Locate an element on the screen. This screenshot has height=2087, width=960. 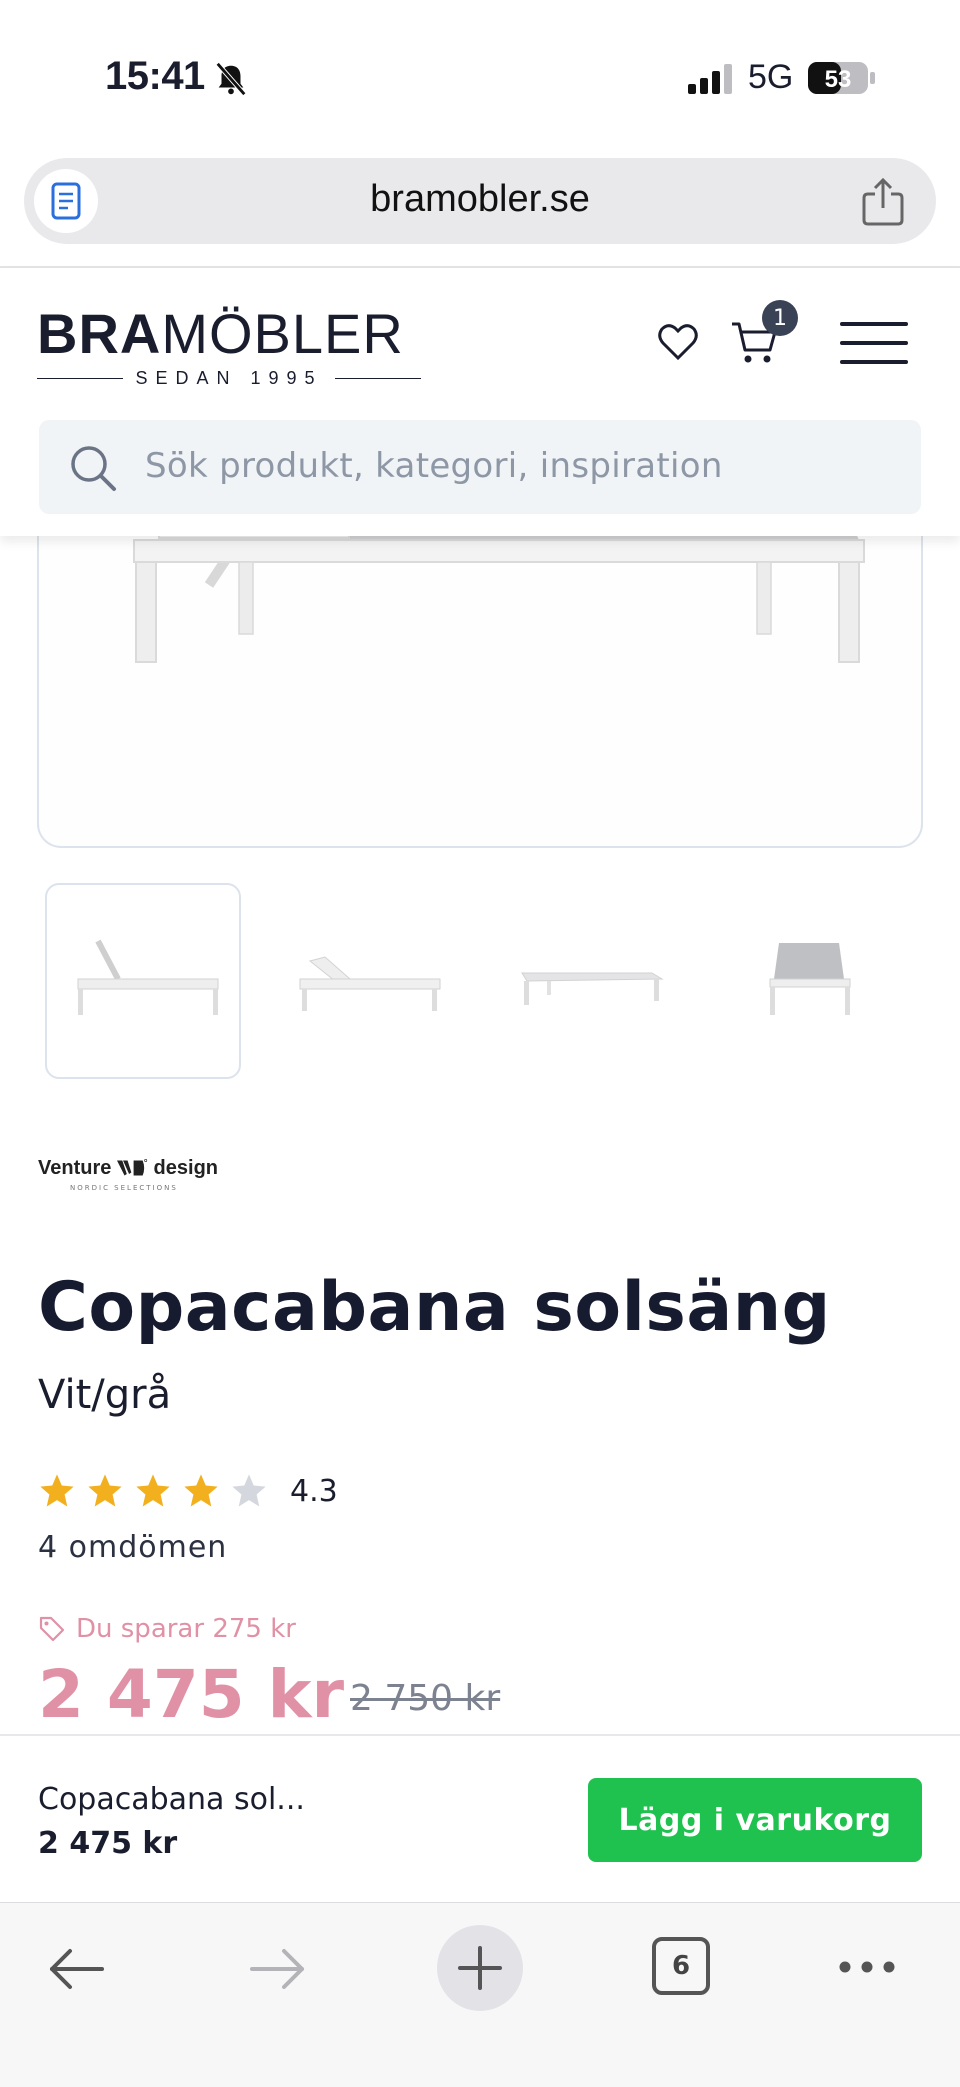
savings-text: Du sparar 275 kr is located at coordinates (186, 1629).